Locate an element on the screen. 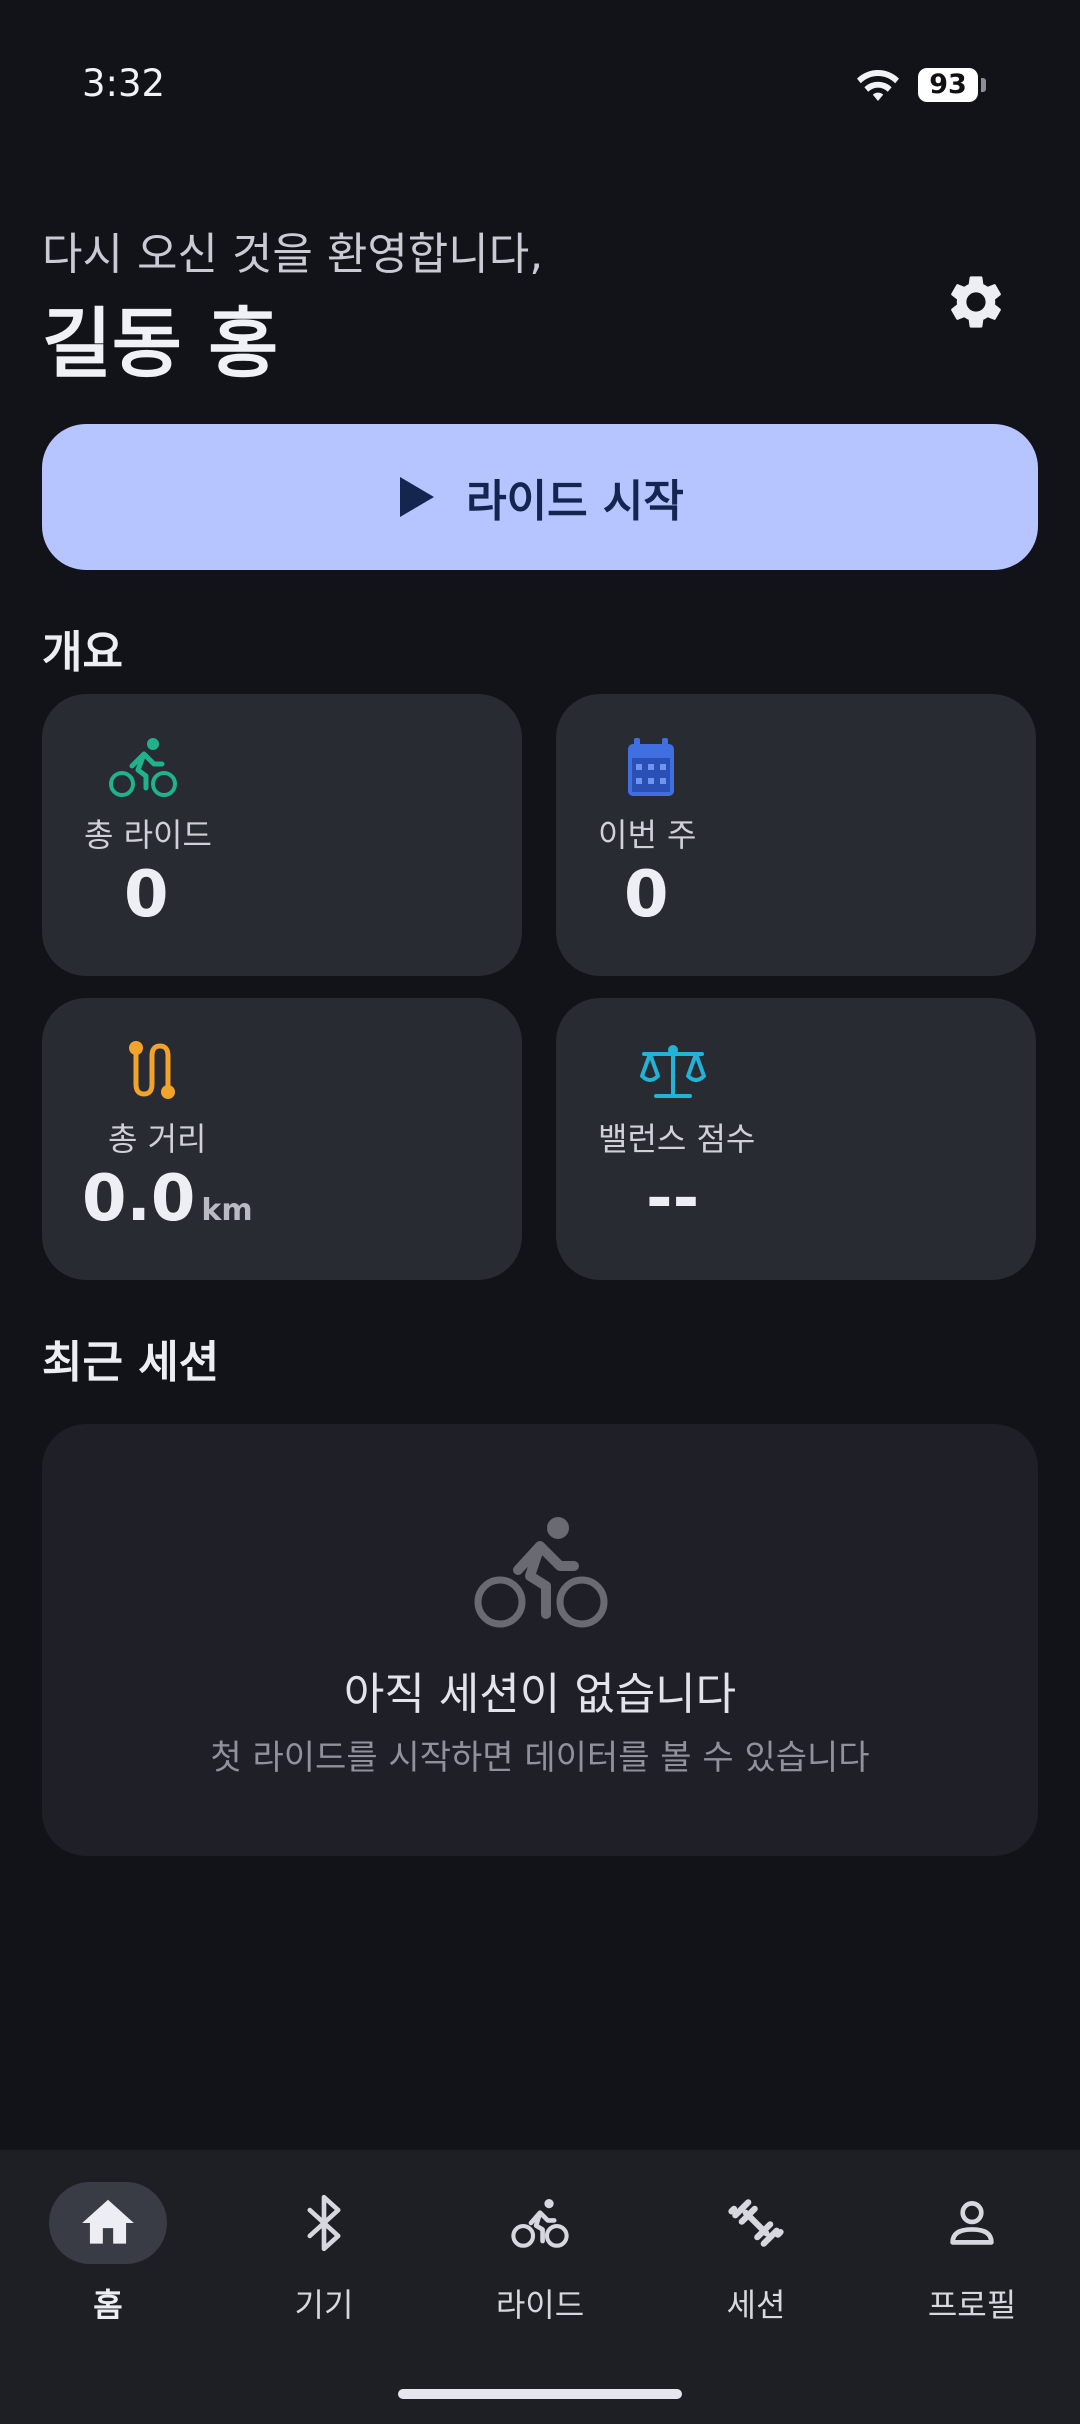 Image resolution: width=1080 pixels, height=2424 pixels. nav-label: 프로필 is located at coordinates (972, 2305).